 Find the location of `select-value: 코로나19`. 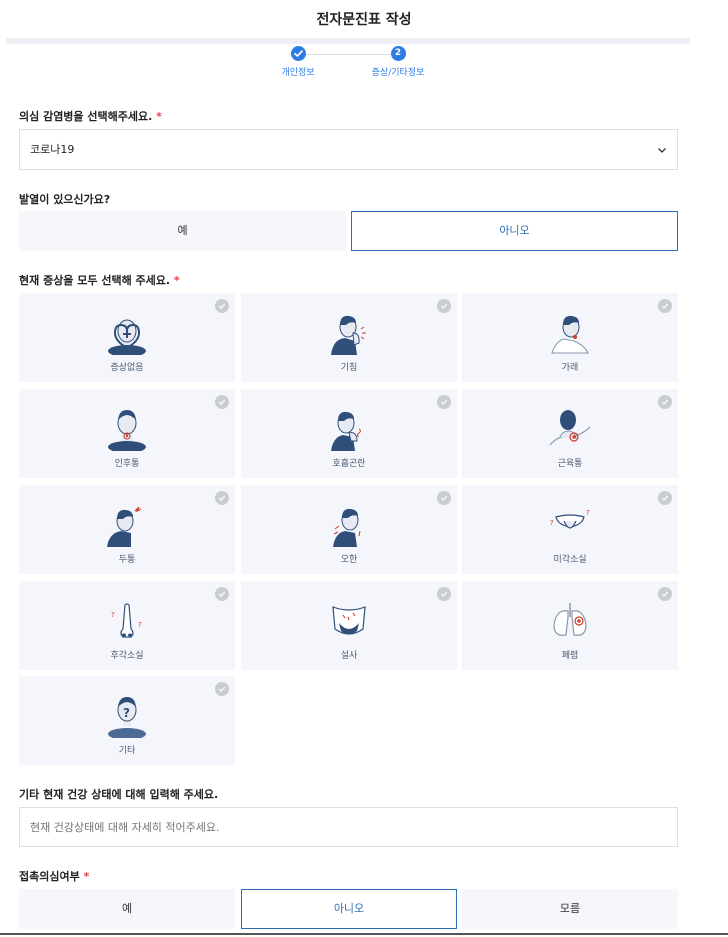

select-value: 코로나19 is located at coordinates (52, 149).